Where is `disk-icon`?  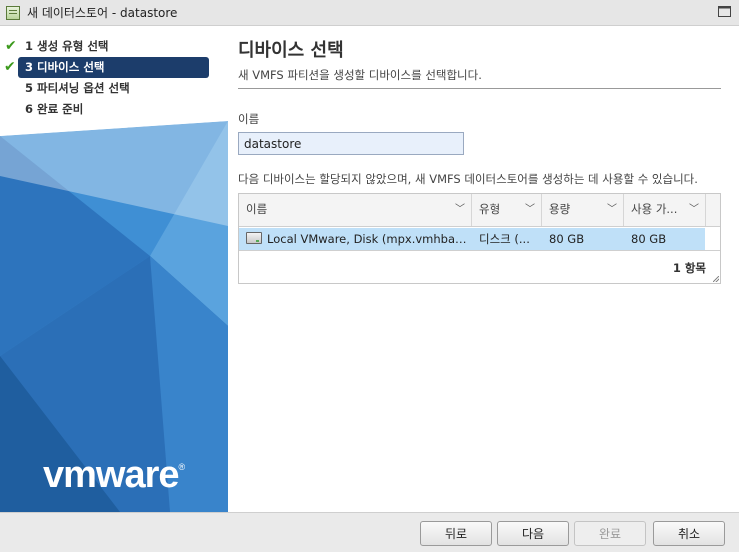 disk-icon is located at coordinates (254, 238).